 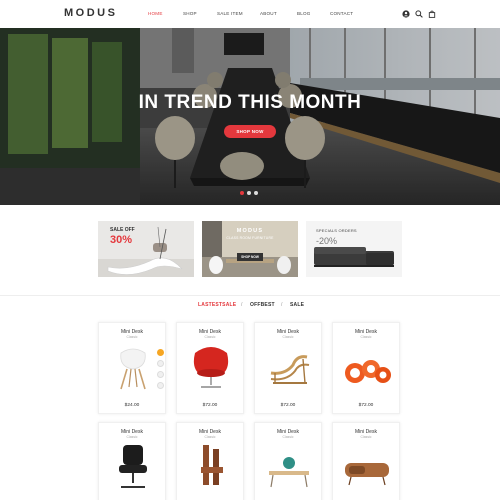 I want to click on nav-contact: CONTACT, so click(x=341, y=13).